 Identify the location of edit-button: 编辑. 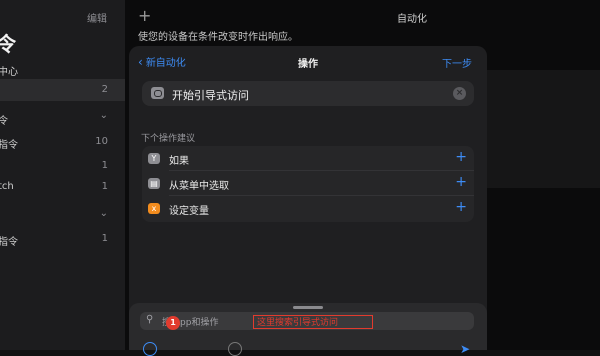
(97, 17).